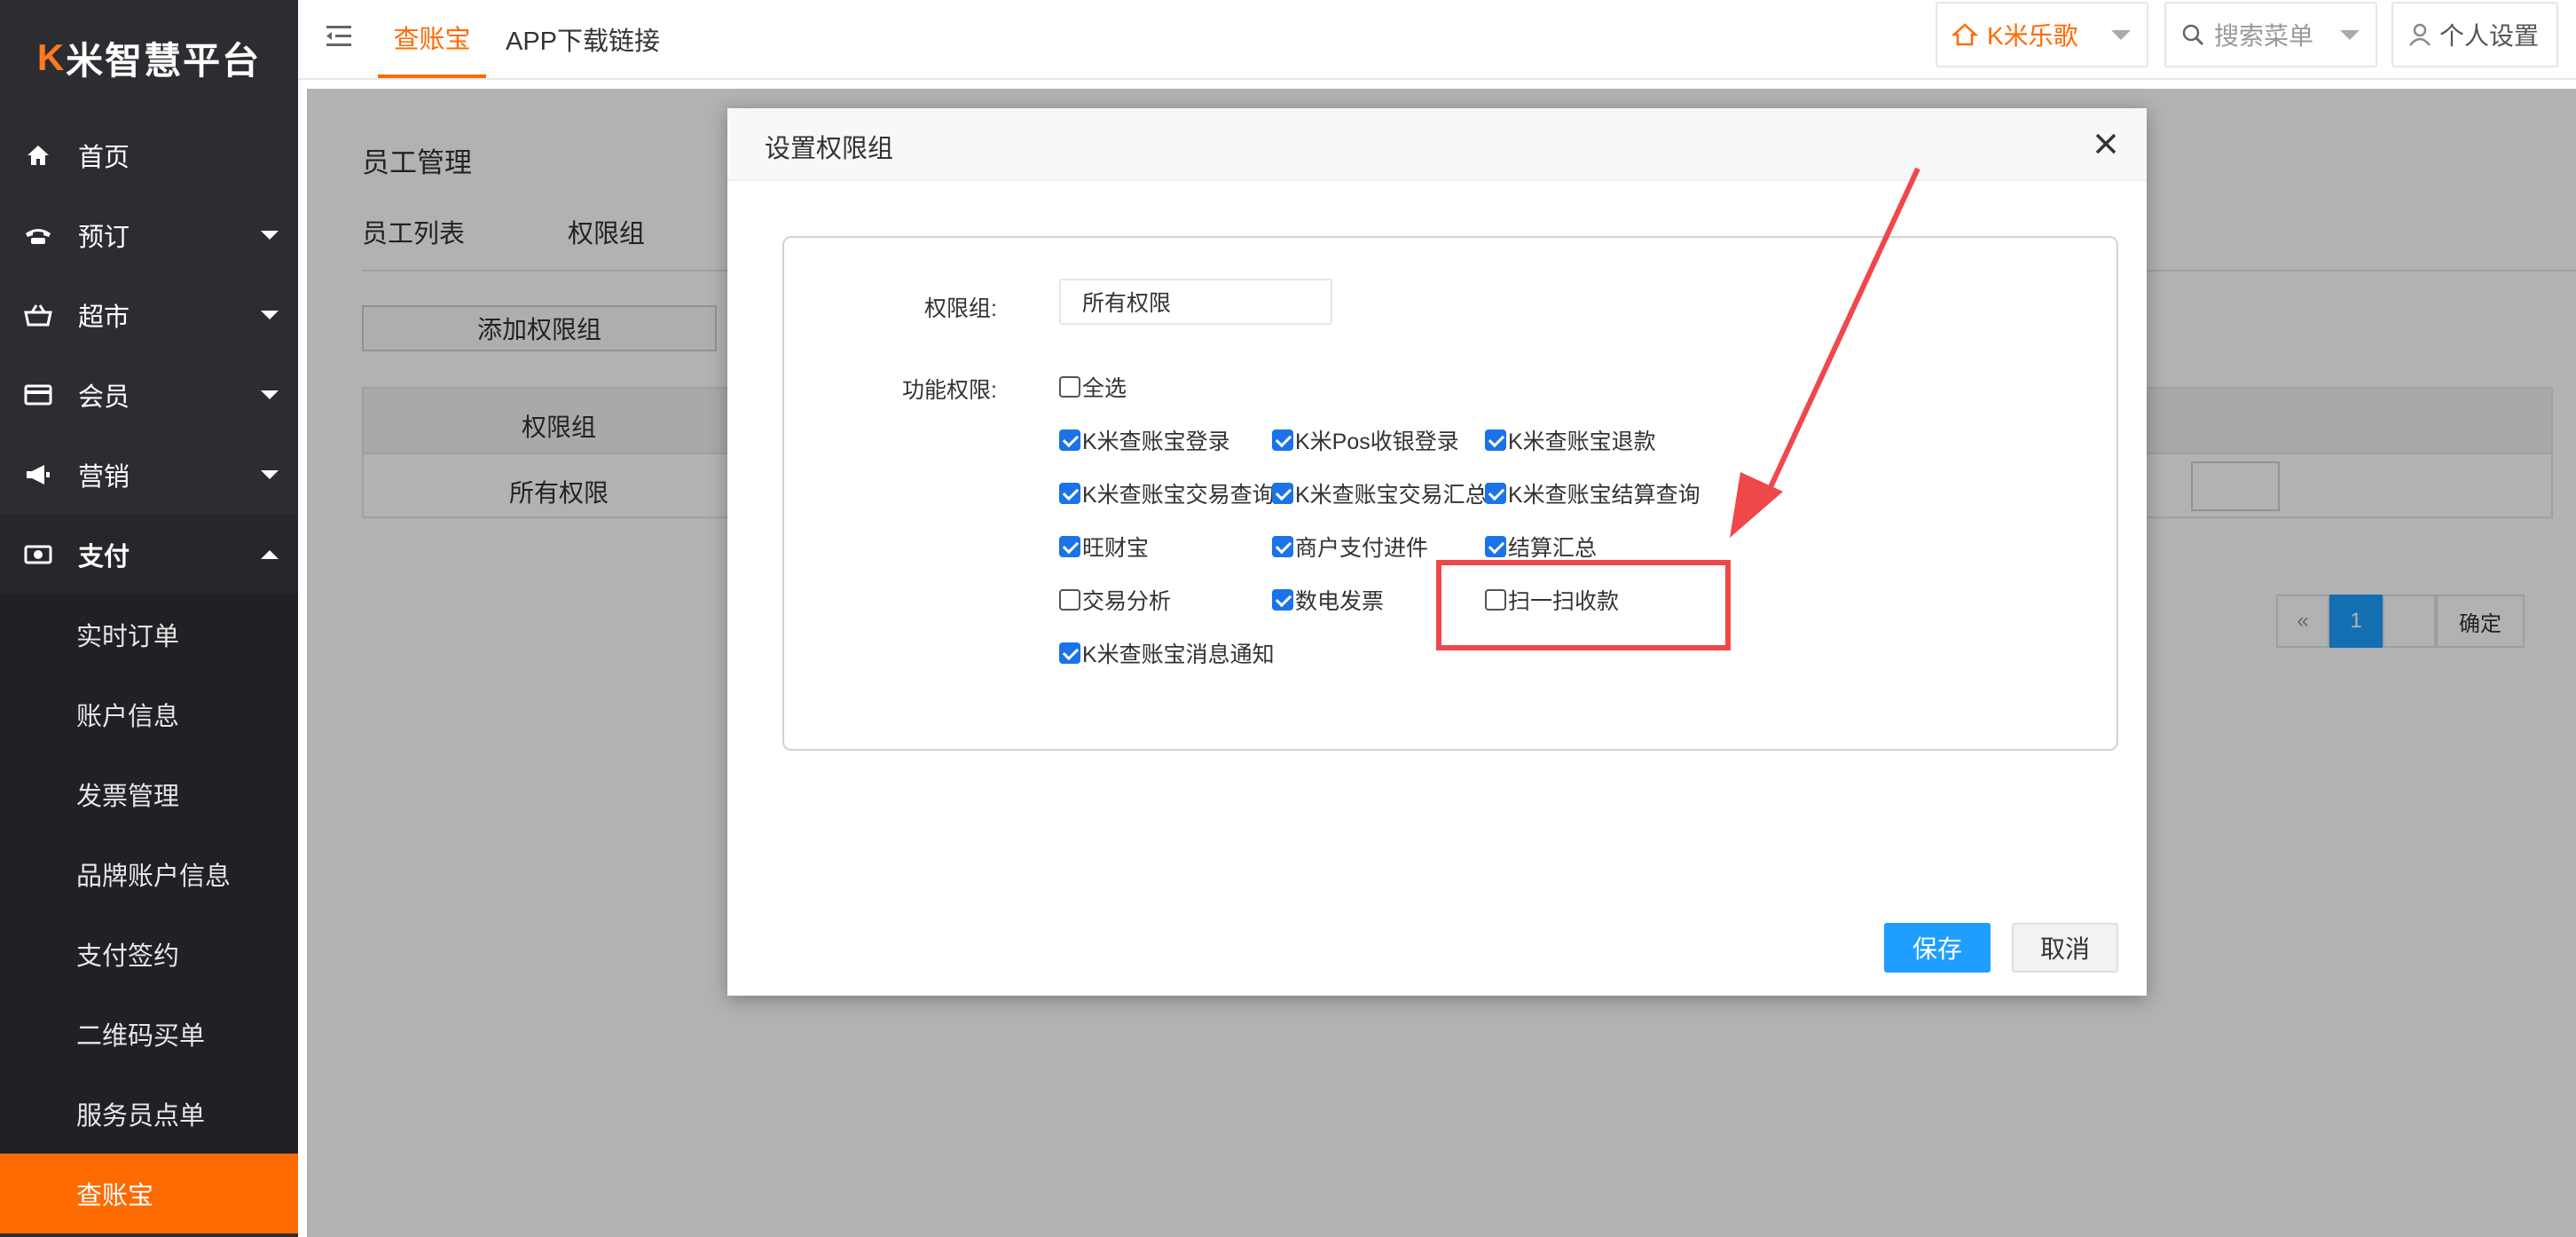 The image size is (2576, 1237). Describe the element at coordinates (1127, 601) in the screenshot. I see `checkbox-label: 交易分析` at that location.